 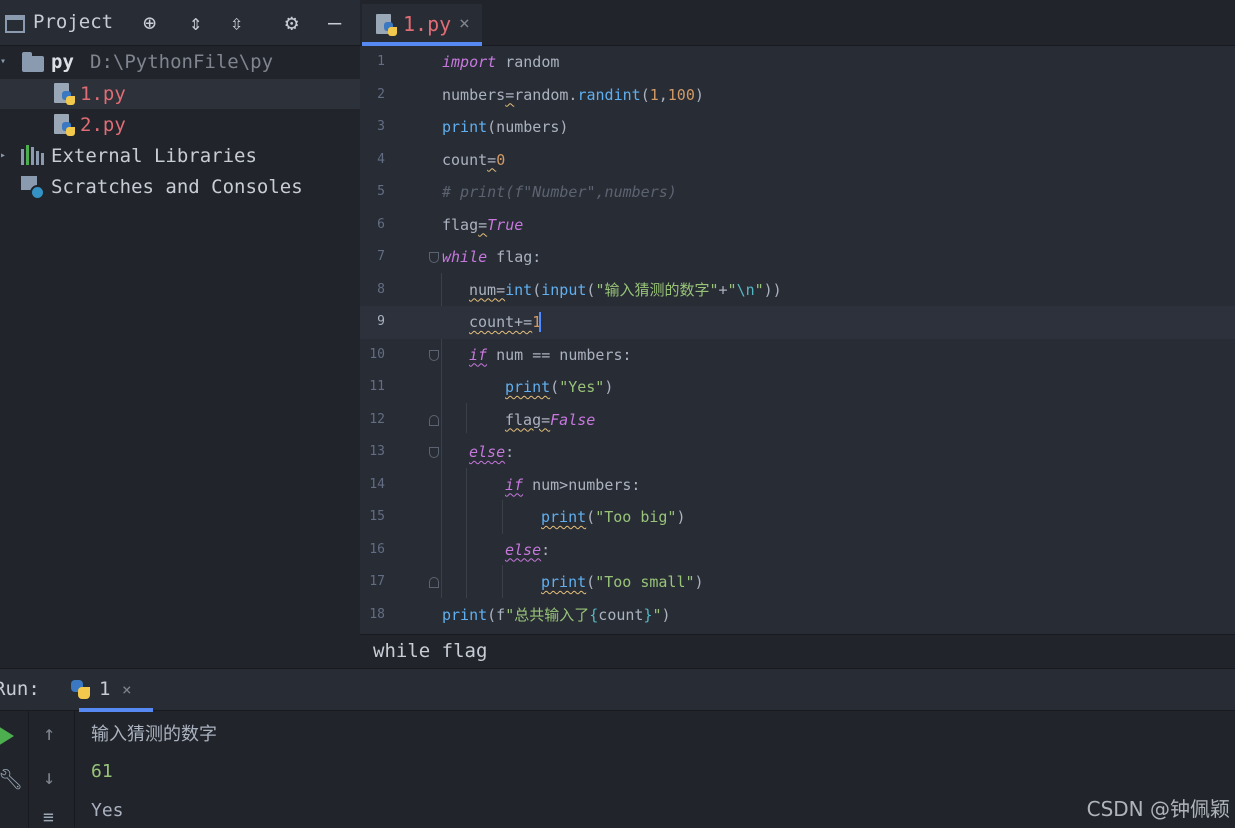 I want to click on run-label: Run:, so click(x=20, y=689).